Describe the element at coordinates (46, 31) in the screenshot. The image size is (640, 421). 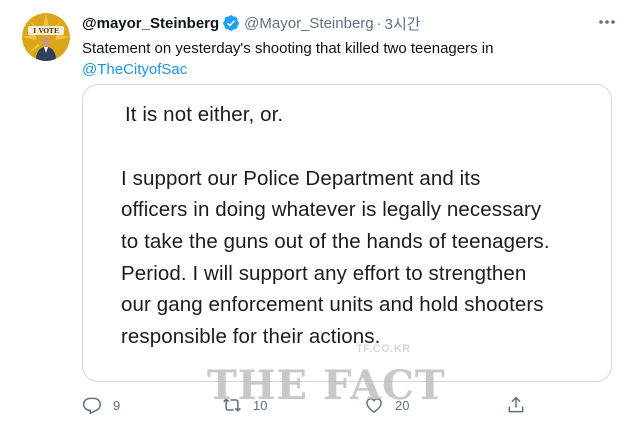
I see `avatar-label: I VOTE` at that location.